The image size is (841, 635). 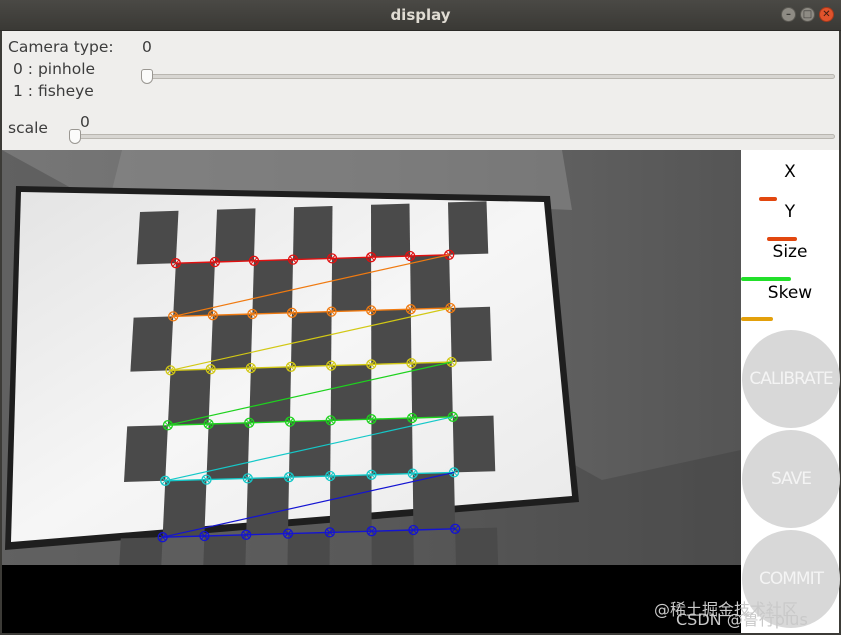 I want to click on feed-bottom-band, so click(x=371, y=599).